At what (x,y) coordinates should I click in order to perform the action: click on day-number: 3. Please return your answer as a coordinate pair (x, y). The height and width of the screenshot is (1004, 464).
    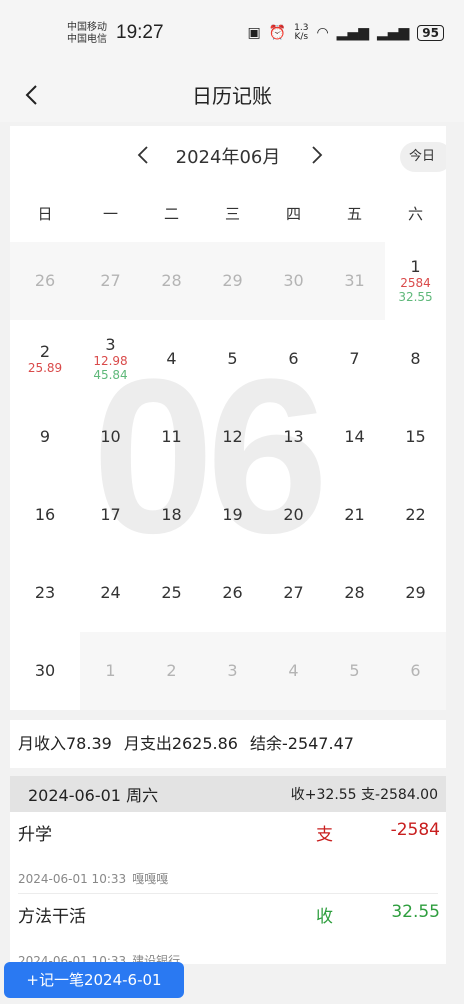
    Looking at the image, I should click on (110, 344).